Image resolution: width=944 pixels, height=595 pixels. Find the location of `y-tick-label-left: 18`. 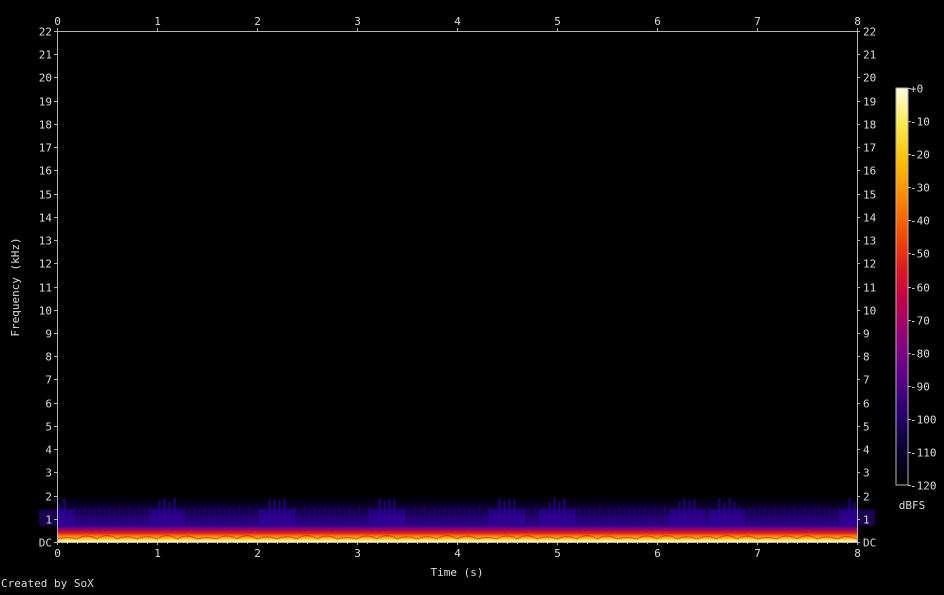

y-tick-label-left: 18 is located at coordinates (45, 125).